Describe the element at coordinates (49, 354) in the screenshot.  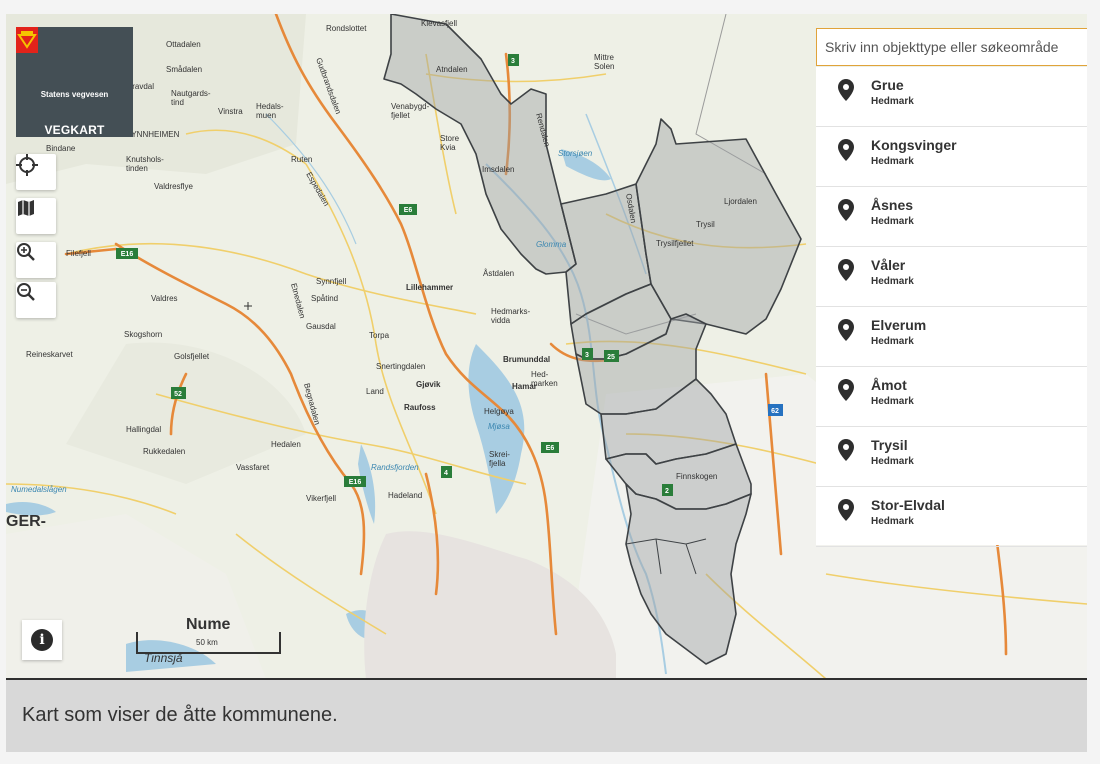
I see `map-label: Reineskarvet` at that location.